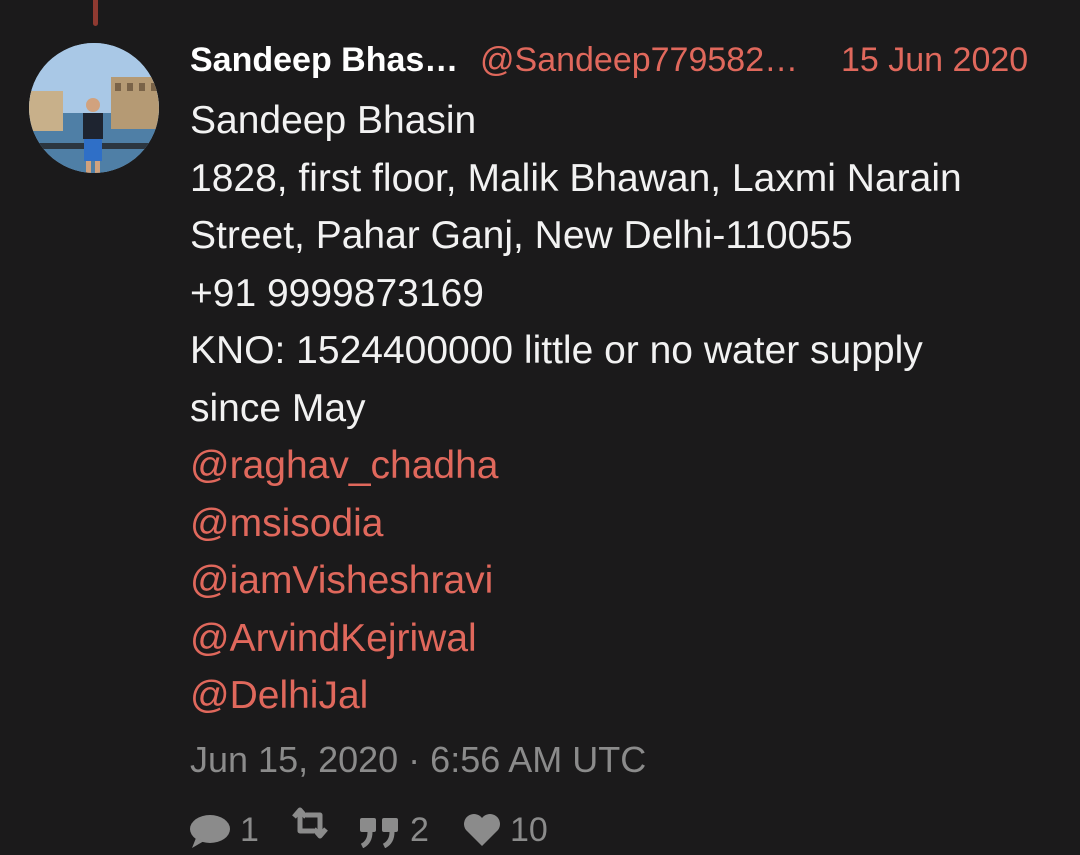 The height and width of the screenshot is (855, 1080). What do you see at coordinates (482, 830) in the screenshot?
I see `heart-icon` at bounding box center [482, 830].